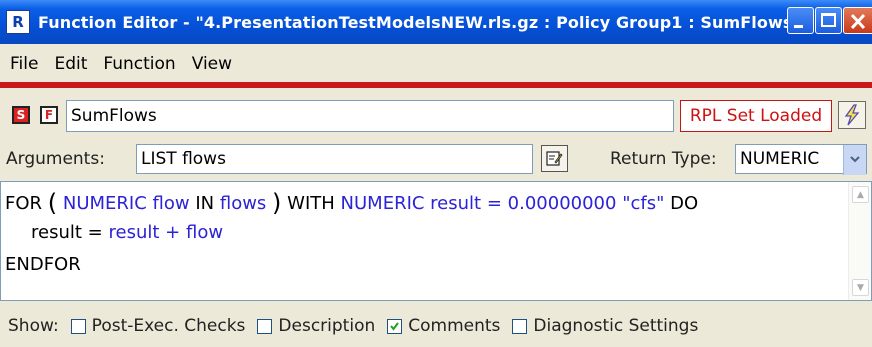 This screenshot has height=347, width=872. I want to click on description-label: Description, so click(327, 326).